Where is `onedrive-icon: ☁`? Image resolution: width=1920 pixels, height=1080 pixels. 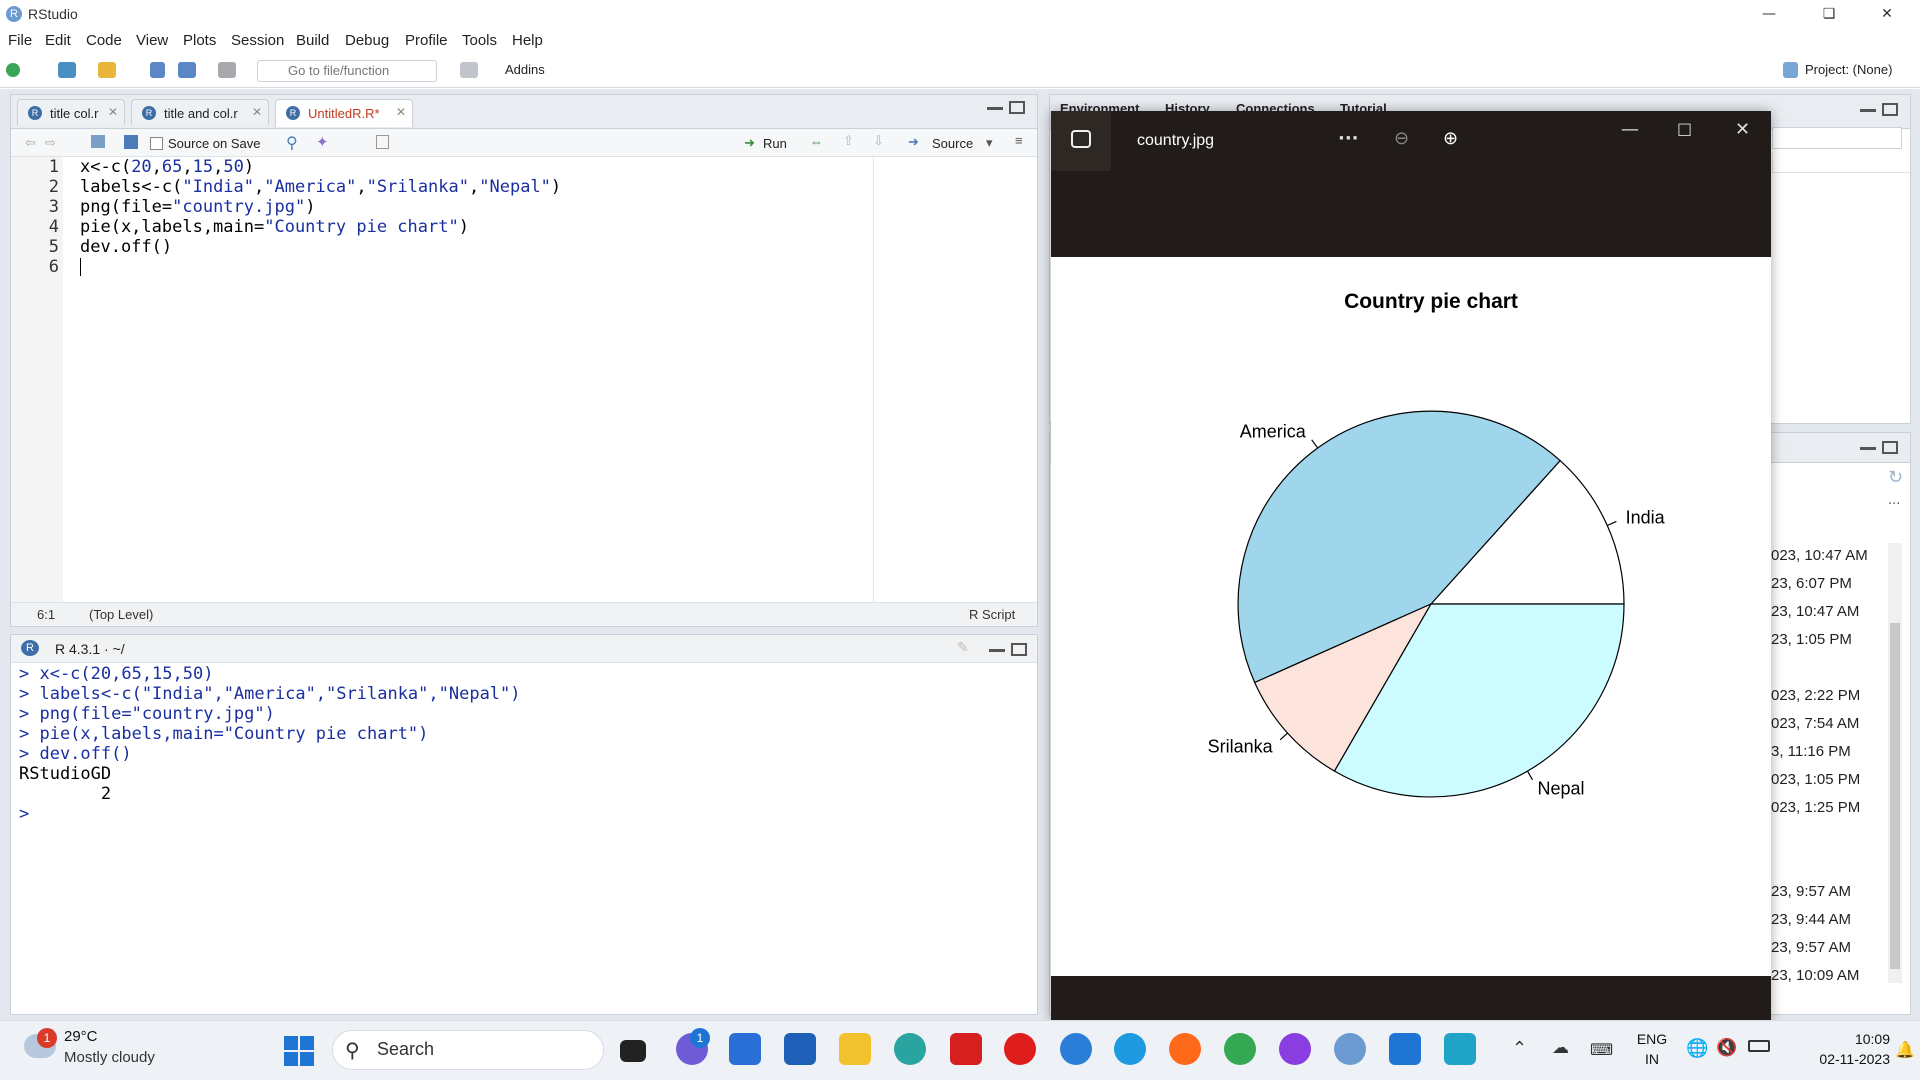 onedrive-icon: ☁ is located at coordinates (1560, 1048).